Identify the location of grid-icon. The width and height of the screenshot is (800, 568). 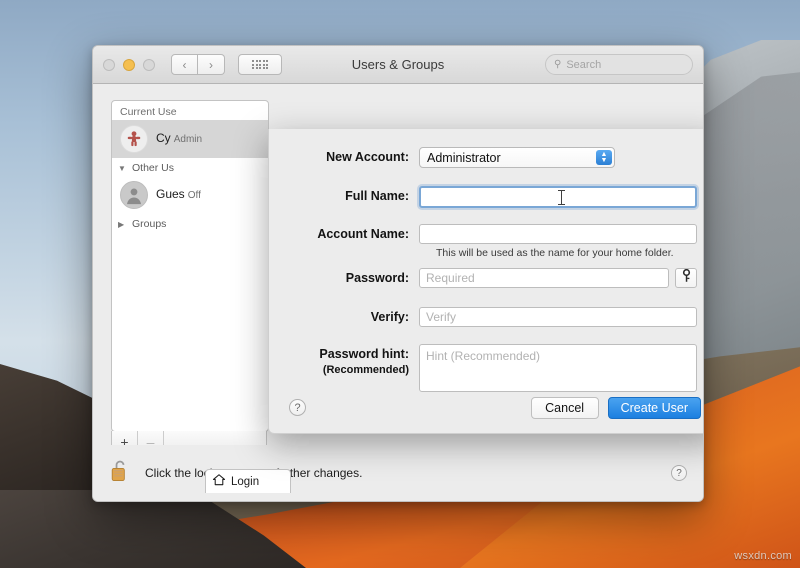
(260, 64).